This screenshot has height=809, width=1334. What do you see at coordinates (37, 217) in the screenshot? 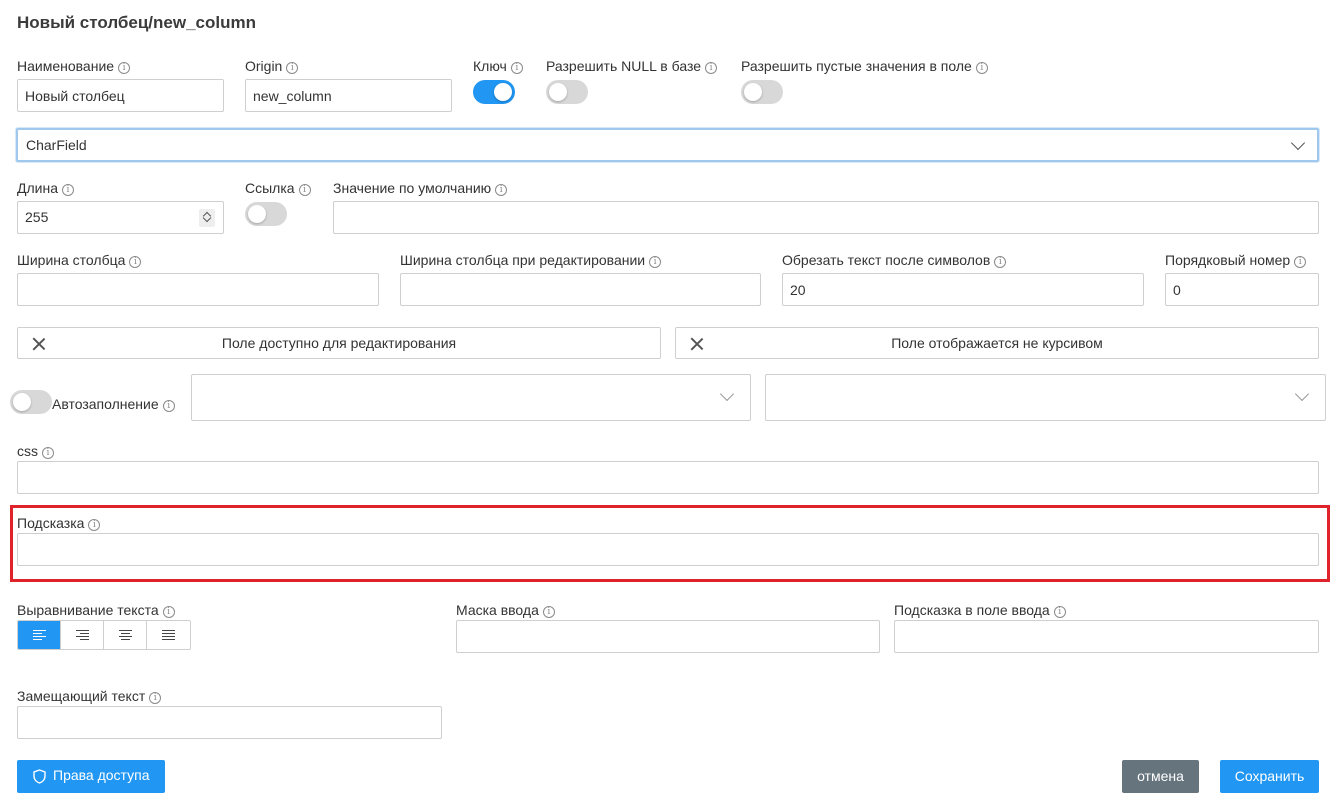
I see `length-value: 255` at bounding box center [37, 217].